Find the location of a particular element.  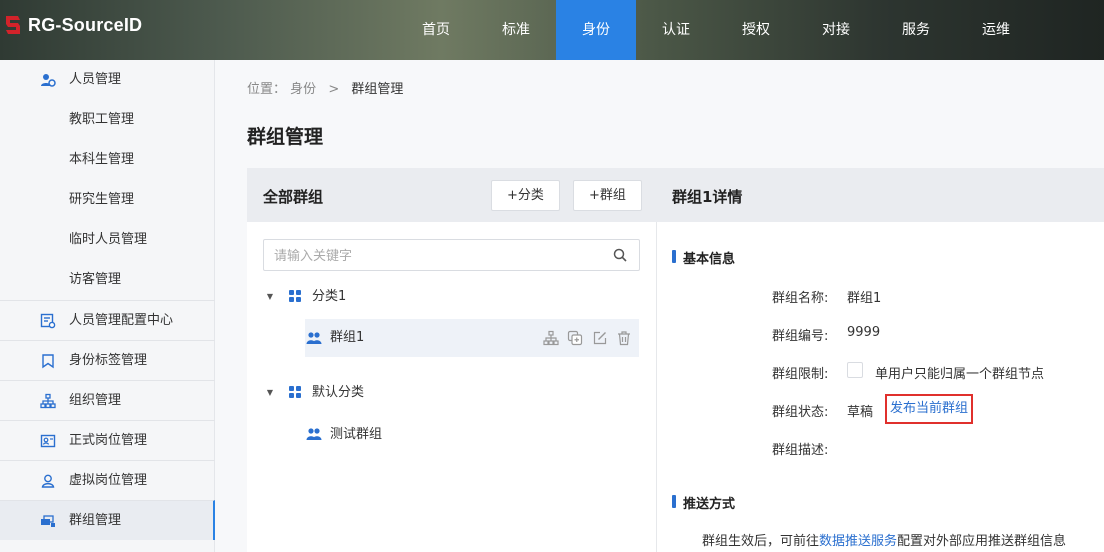

push-text-suffix: 配置对外部应用推送群组信息 is located at coordinates (982, 541).